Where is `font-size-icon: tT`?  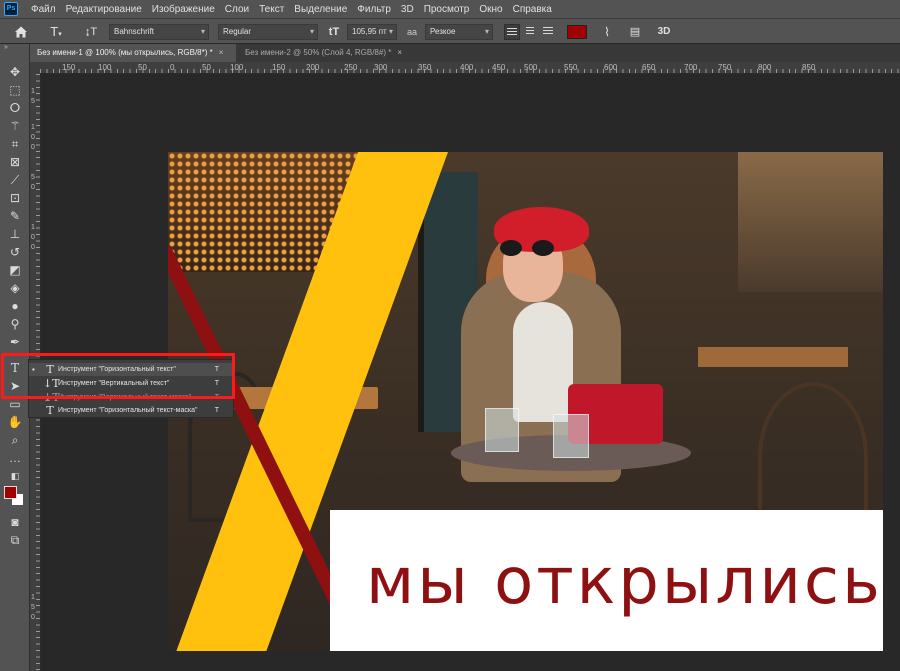
font-size-icon: tT is located at coordinates (334, 32).